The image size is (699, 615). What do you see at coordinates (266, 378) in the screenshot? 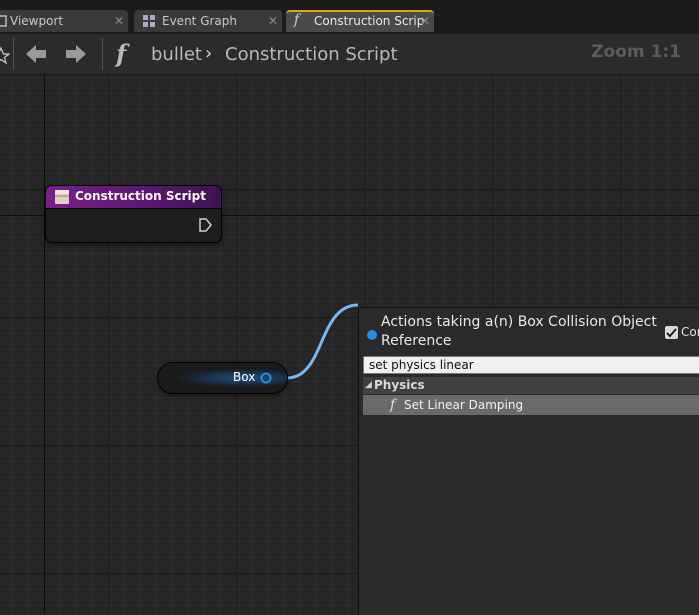
I see `object-output-pin-icon` at bounding box center [266, 378].